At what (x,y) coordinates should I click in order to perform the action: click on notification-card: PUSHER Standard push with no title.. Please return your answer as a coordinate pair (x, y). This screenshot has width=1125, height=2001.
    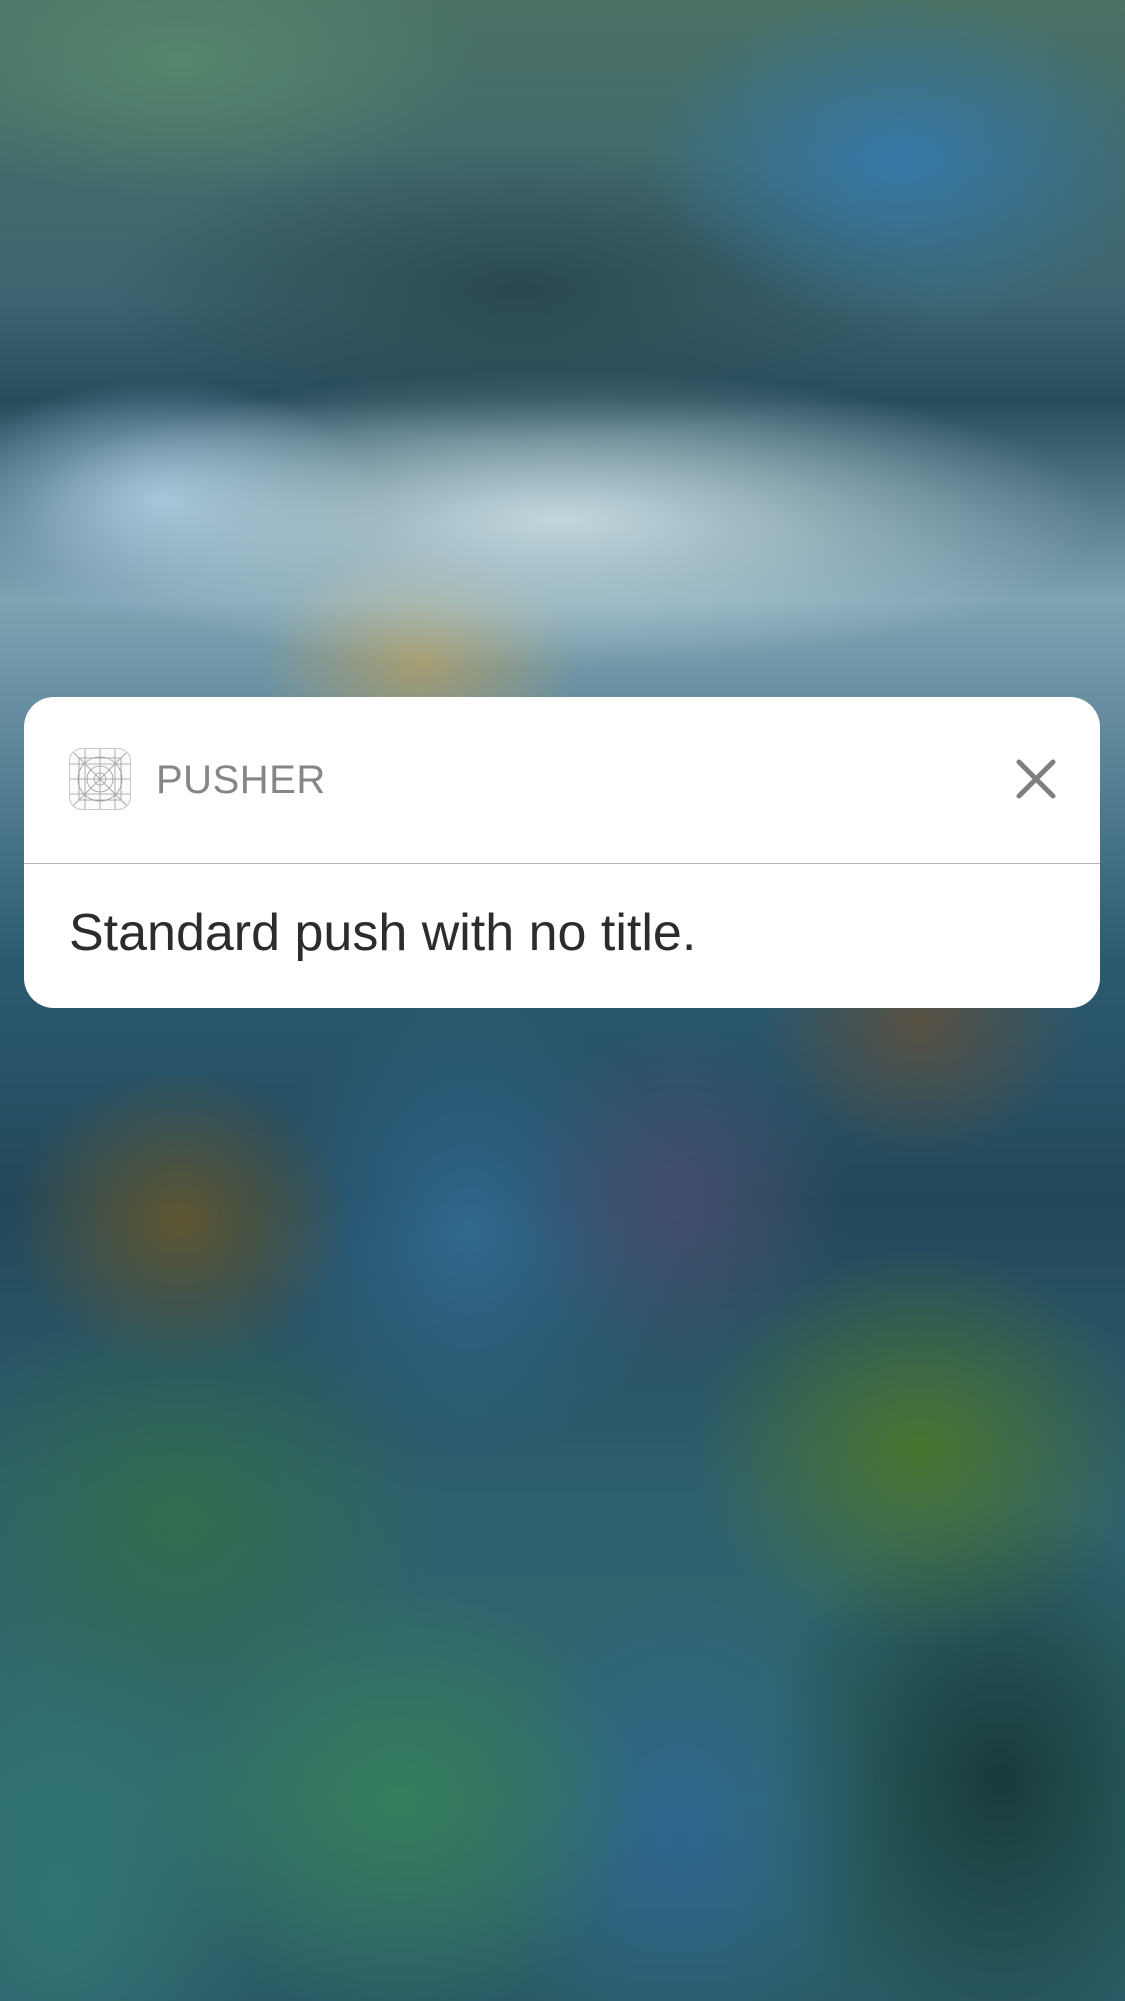
    Looking at the image, I should click on (562, 852).